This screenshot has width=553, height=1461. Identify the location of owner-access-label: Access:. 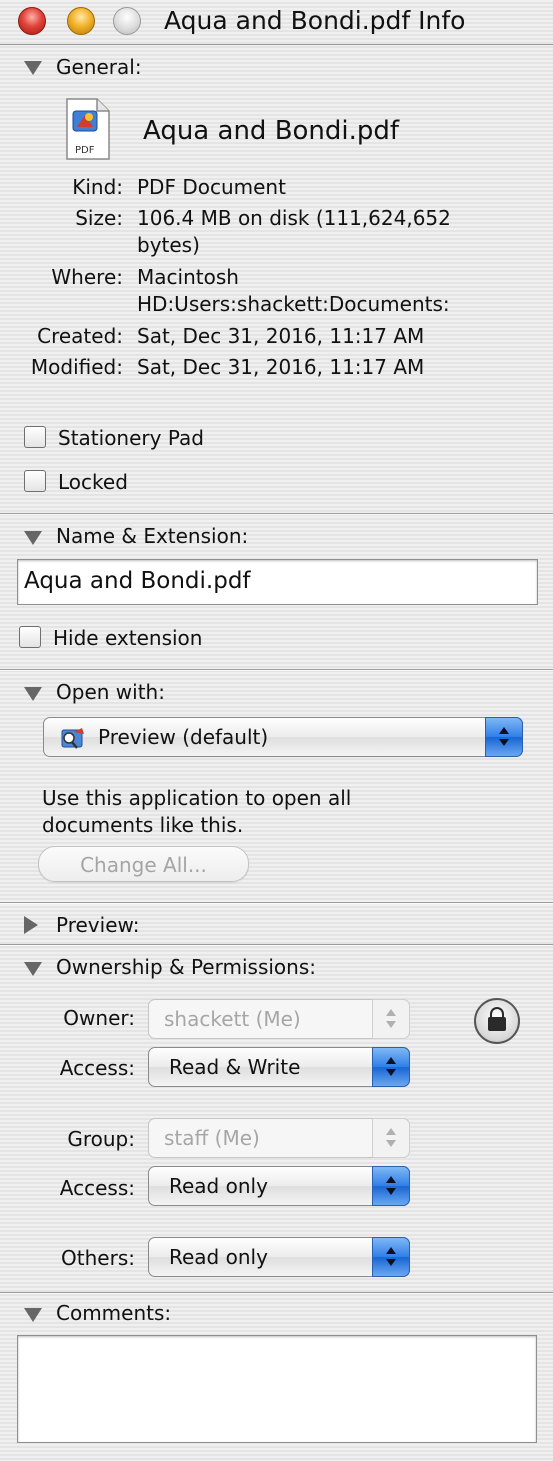
(97, 1068).